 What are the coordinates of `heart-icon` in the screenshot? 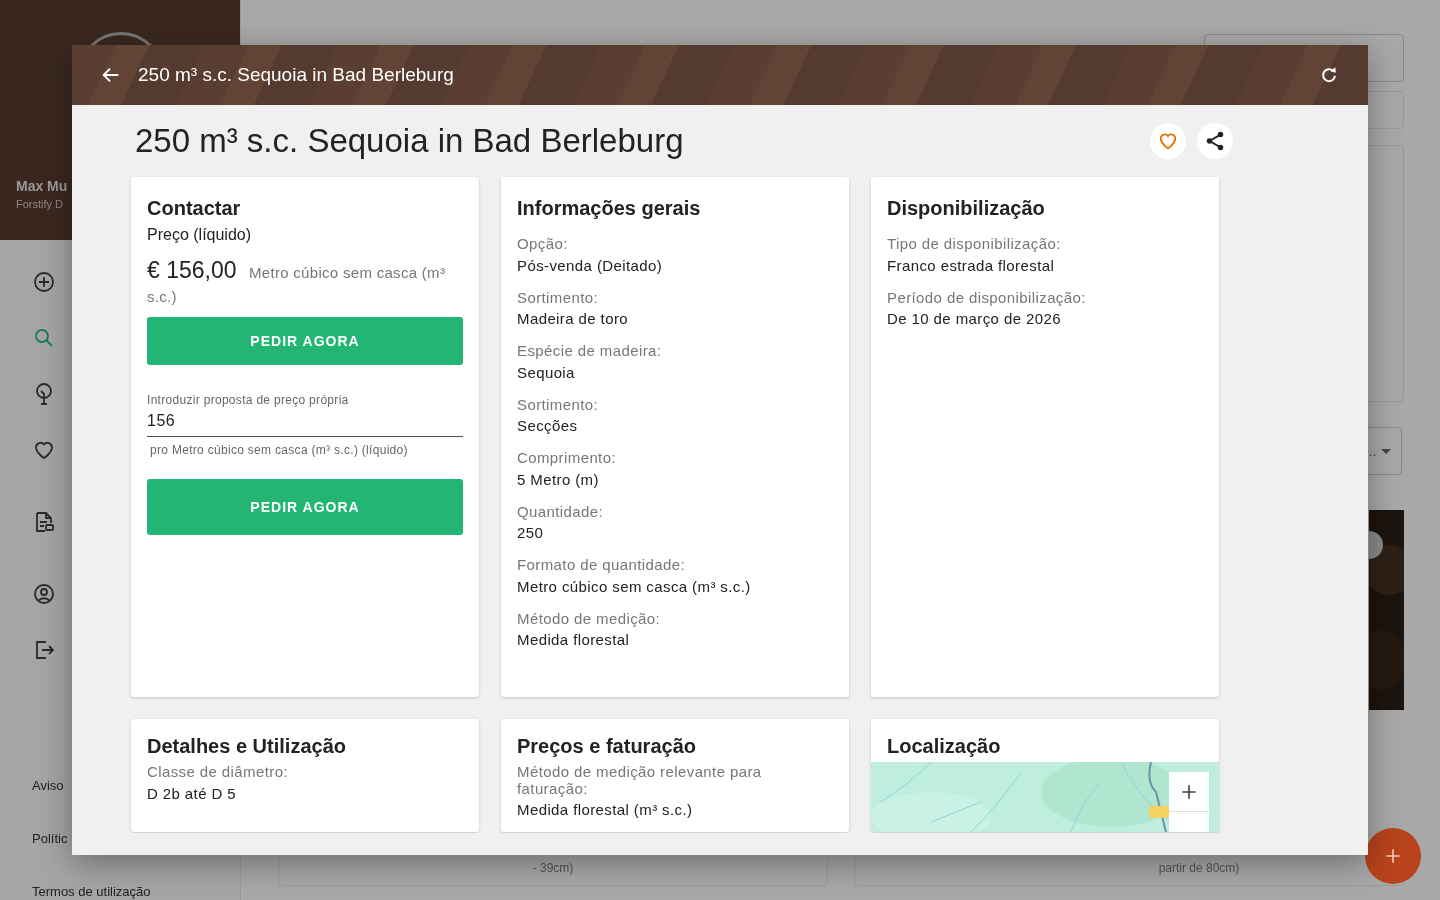 It's located at (1168, 141).